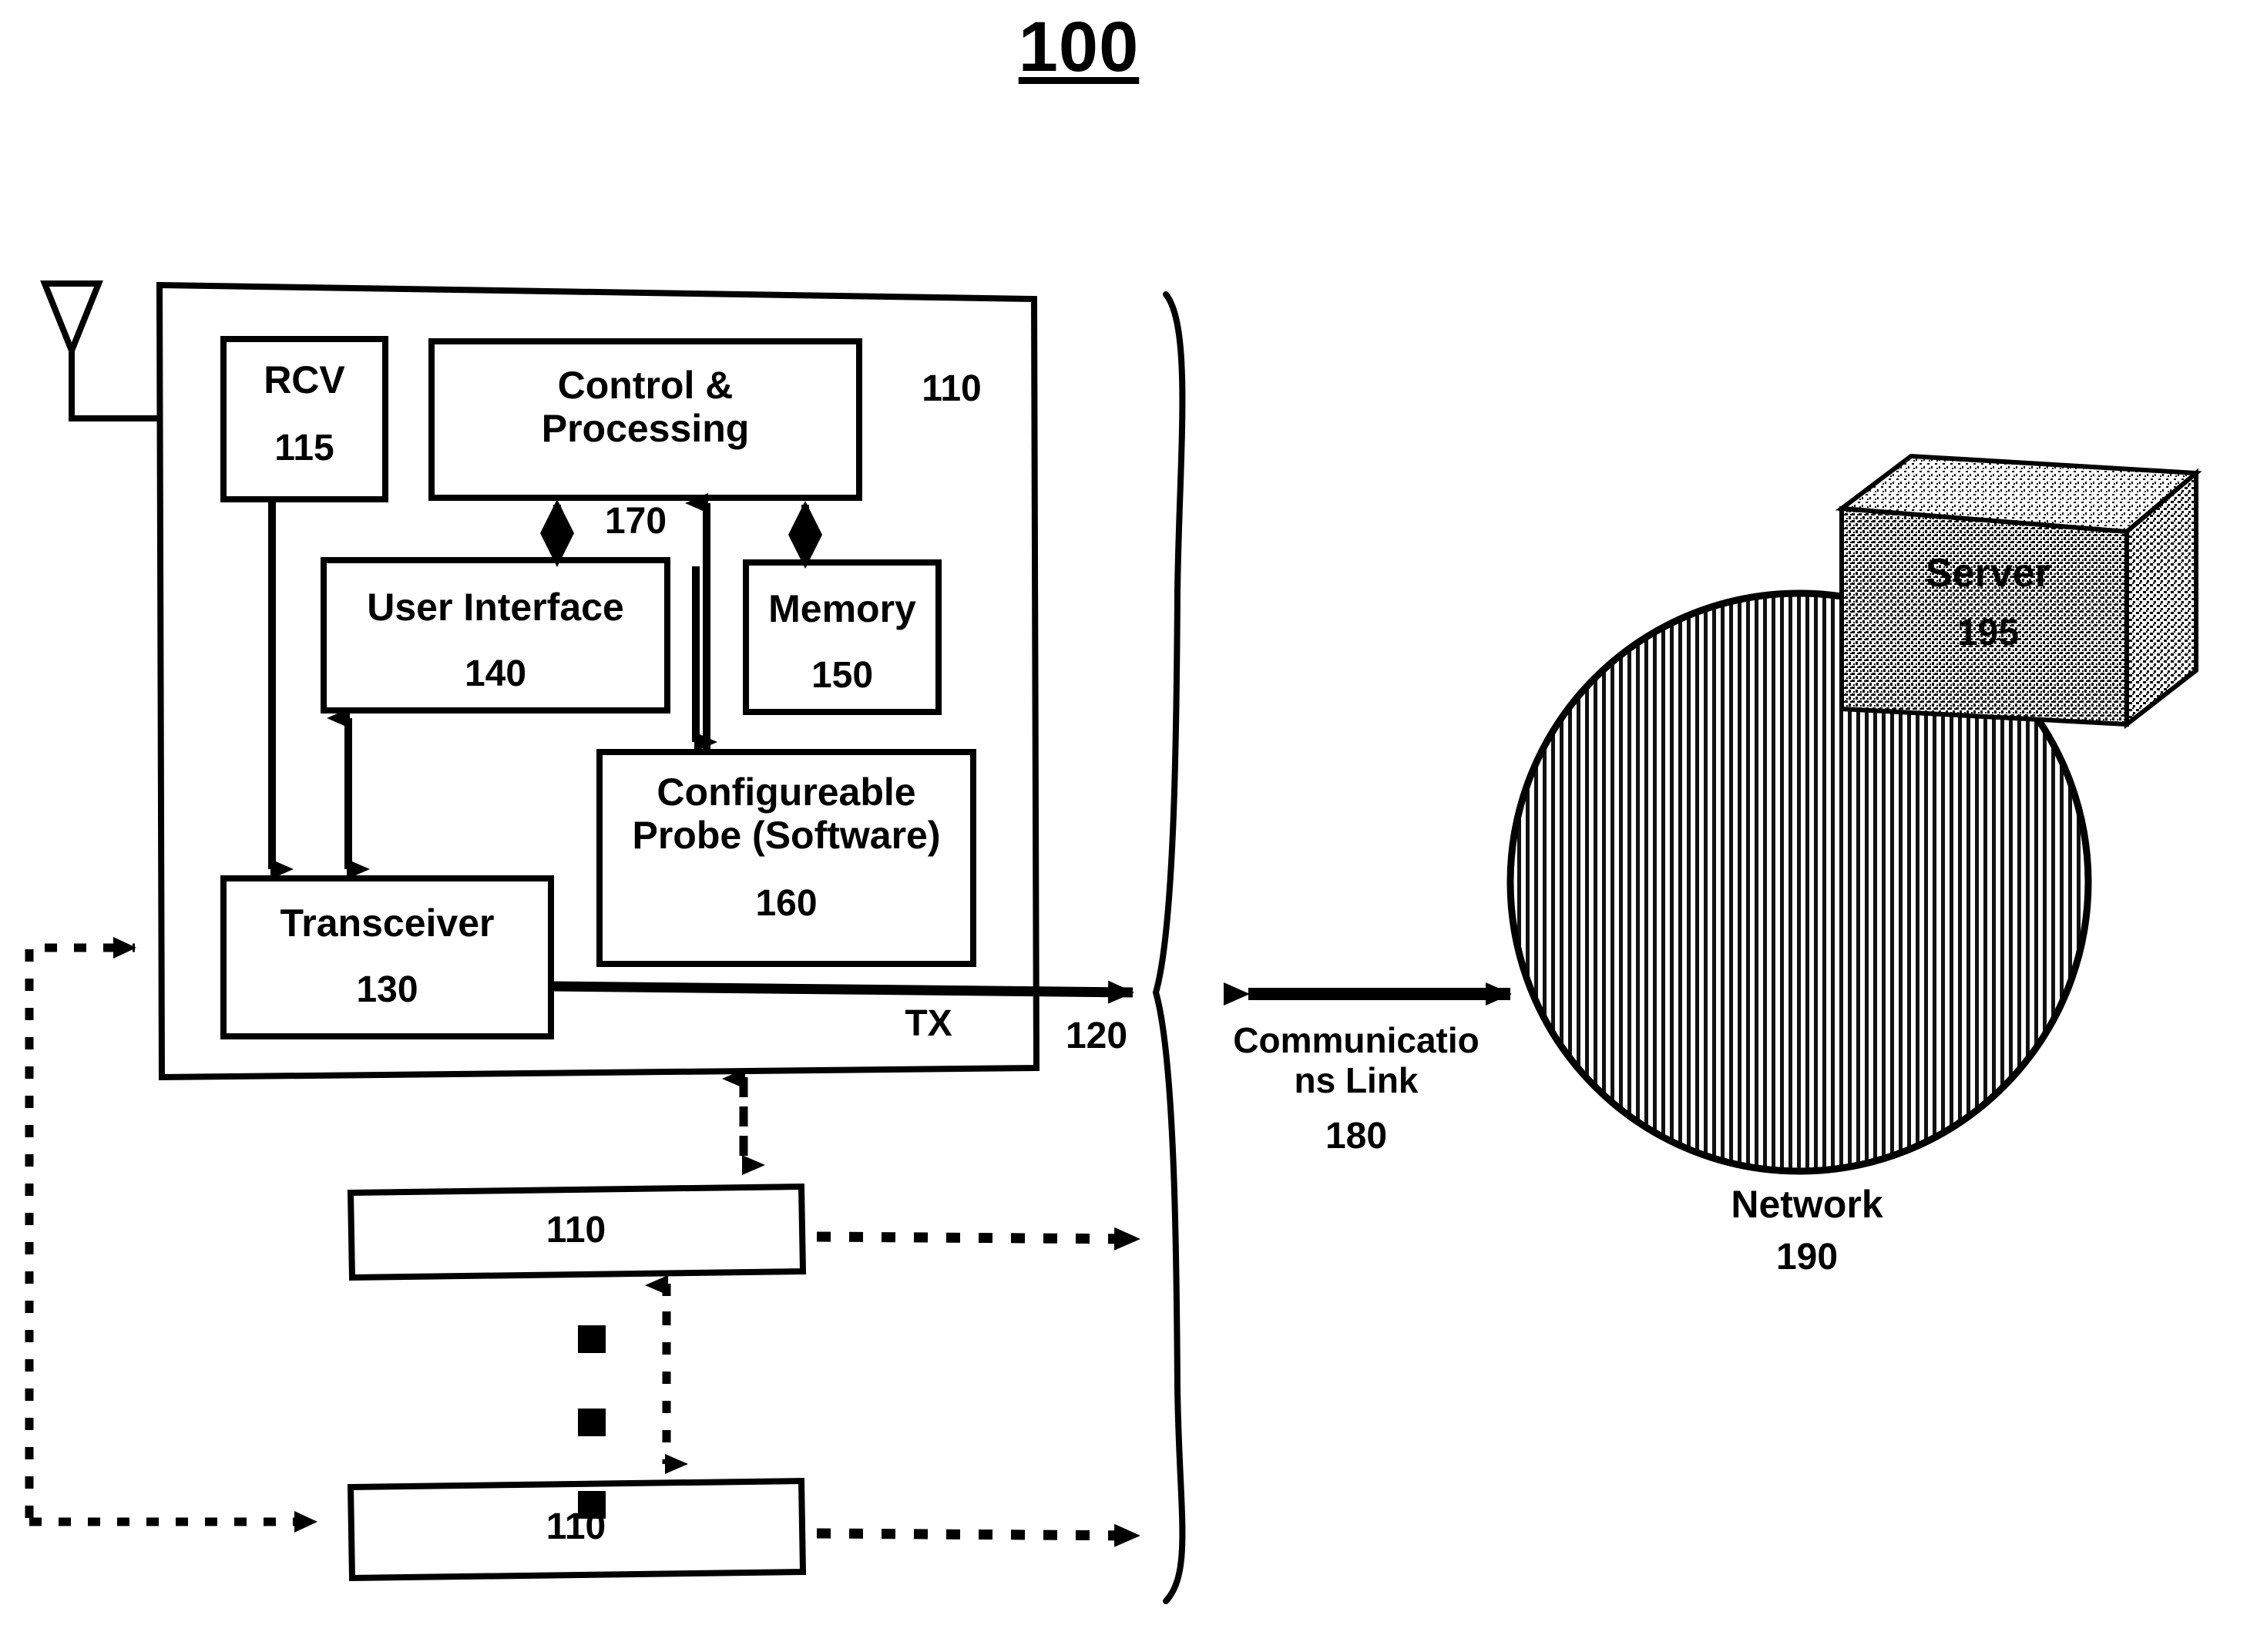 This screenshot has height=1652, width=2257. What do you see at coordinates (635, 521) in the screenshot?
I see `bus-ref-170: 170` at bounding box center [635, 521].